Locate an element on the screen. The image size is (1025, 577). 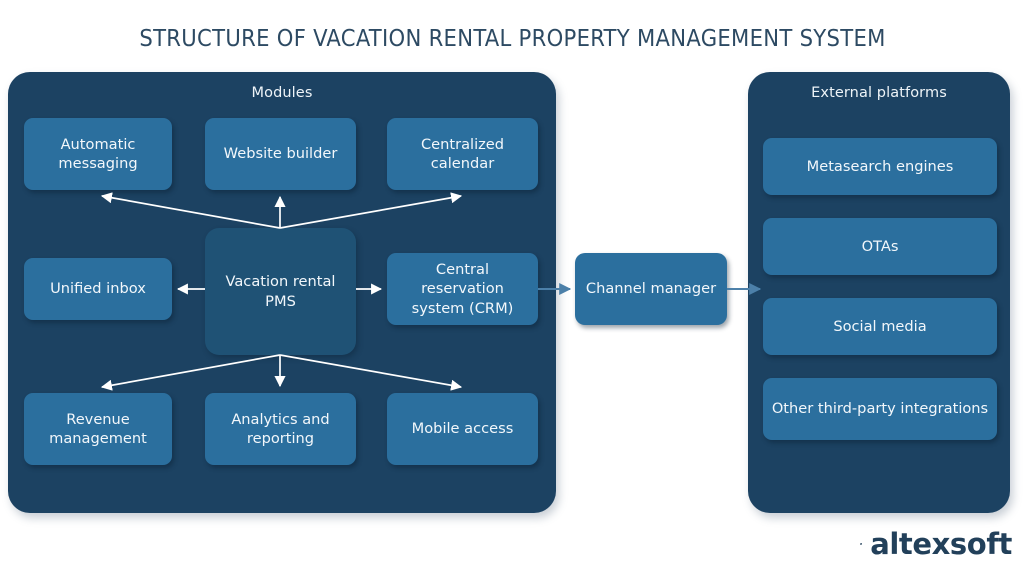
node-mobile-access: Mobile access is located at coordinates (462, 429).